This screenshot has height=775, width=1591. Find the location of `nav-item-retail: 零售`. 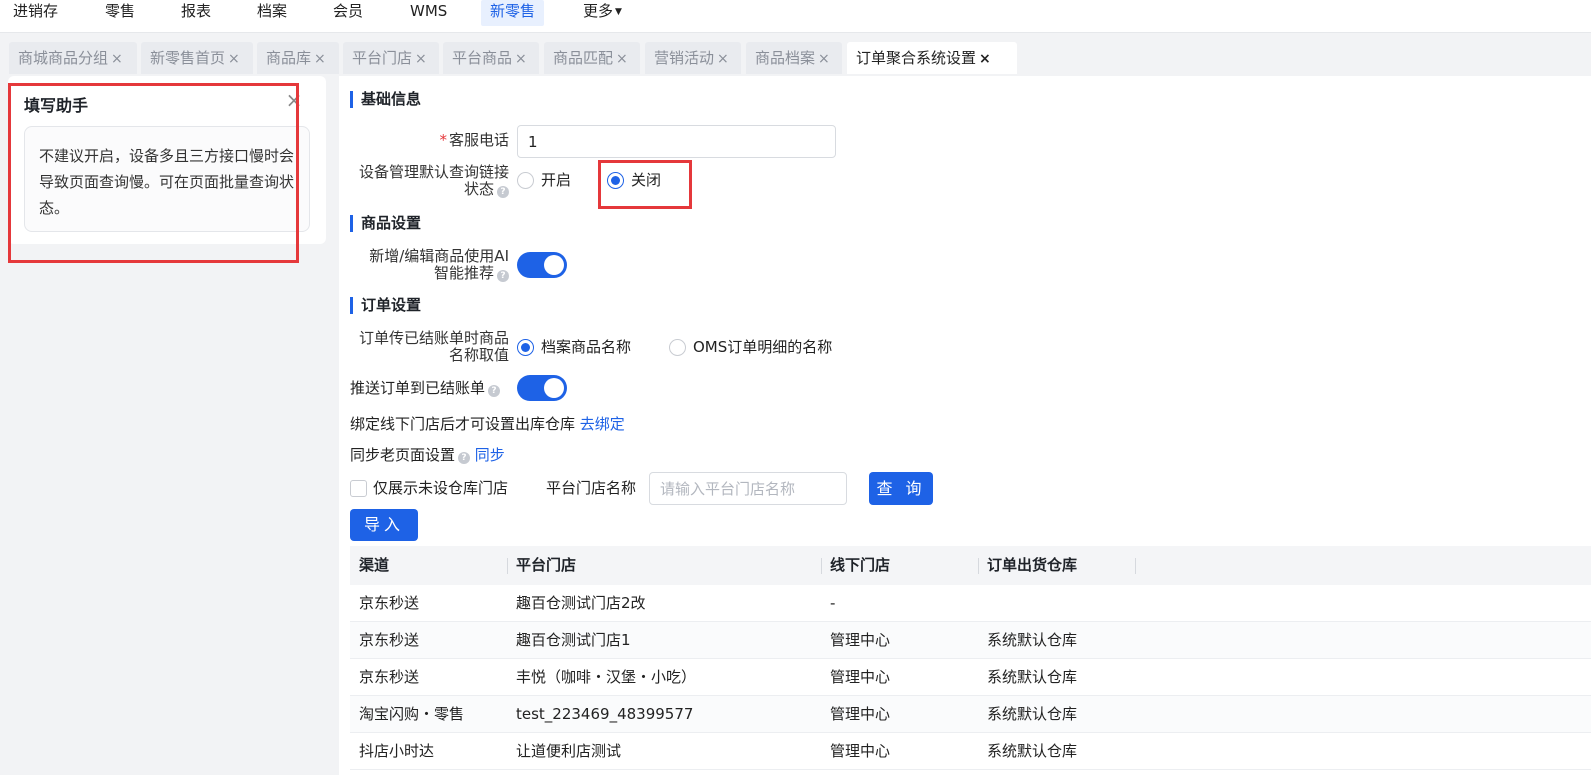

nav-item-retail: 零售 is located at coordinates (120, 13).